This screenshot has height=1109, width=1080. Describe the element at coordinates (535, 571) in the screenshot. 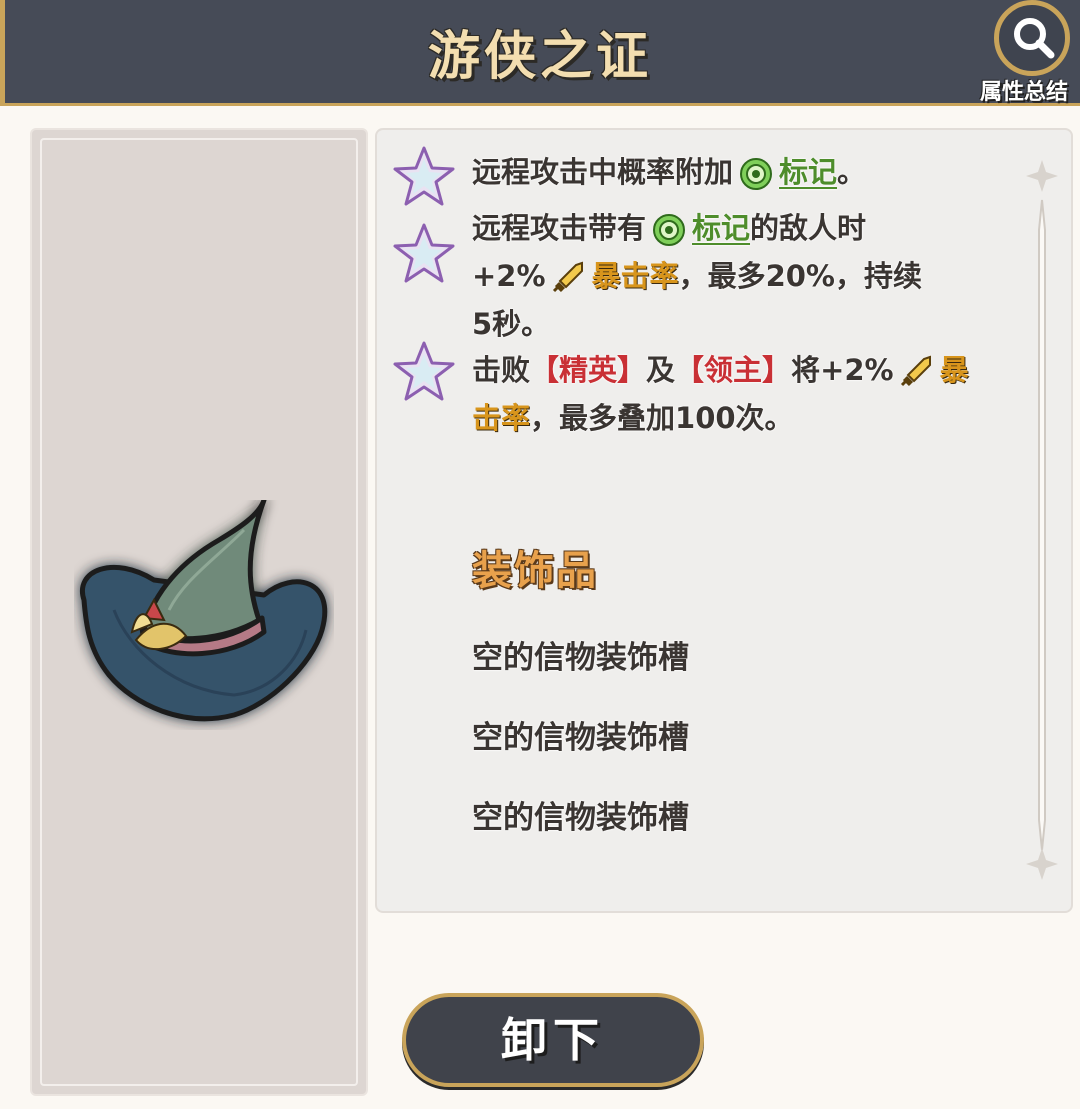

I see `accessory-section-title: 装饰品` at that location.